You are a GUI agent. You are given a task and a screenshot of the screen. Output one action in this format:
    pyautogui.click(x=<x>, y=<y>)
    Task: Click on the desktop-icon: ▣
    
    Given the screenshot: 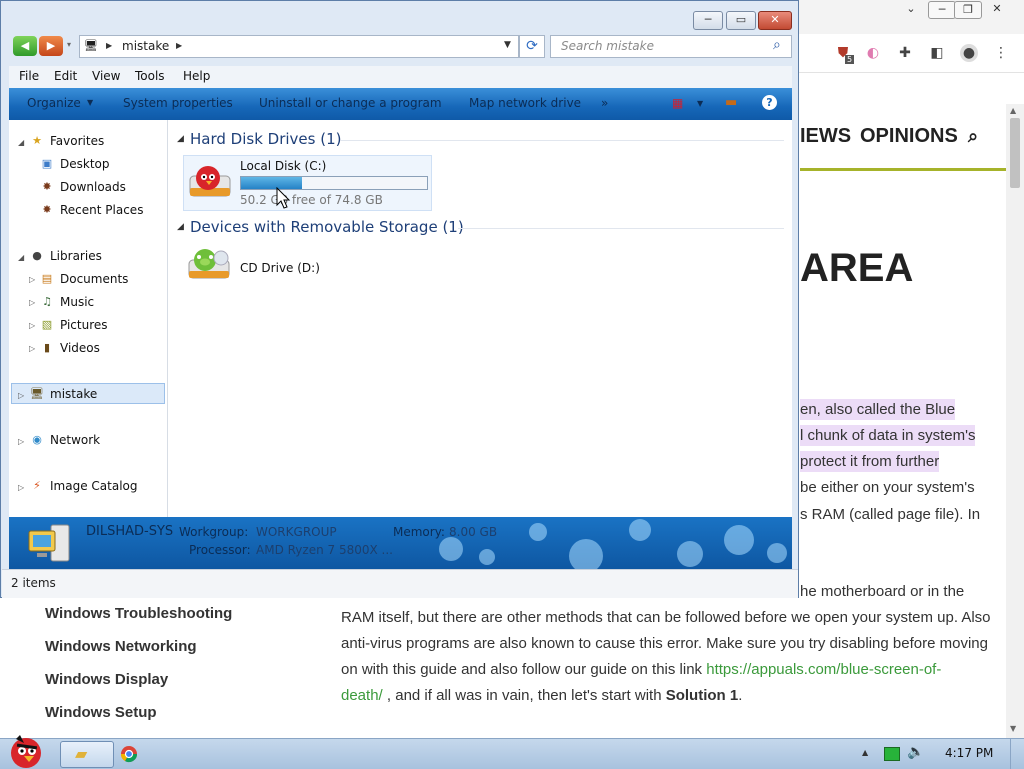 What is the action you would take?
    pyautogui.click(x=47, y=163)
    